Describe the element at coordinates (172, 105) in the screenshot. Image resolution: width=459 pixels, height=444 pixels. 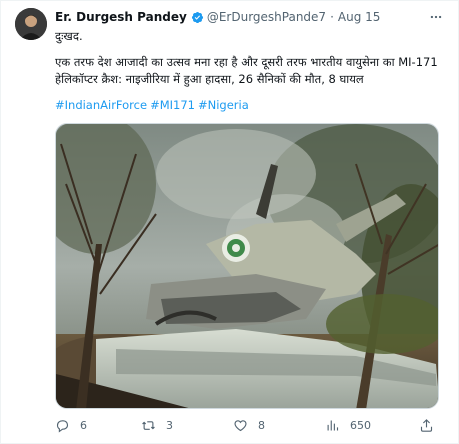
I see `hashtag-link: #MI171` at that location.